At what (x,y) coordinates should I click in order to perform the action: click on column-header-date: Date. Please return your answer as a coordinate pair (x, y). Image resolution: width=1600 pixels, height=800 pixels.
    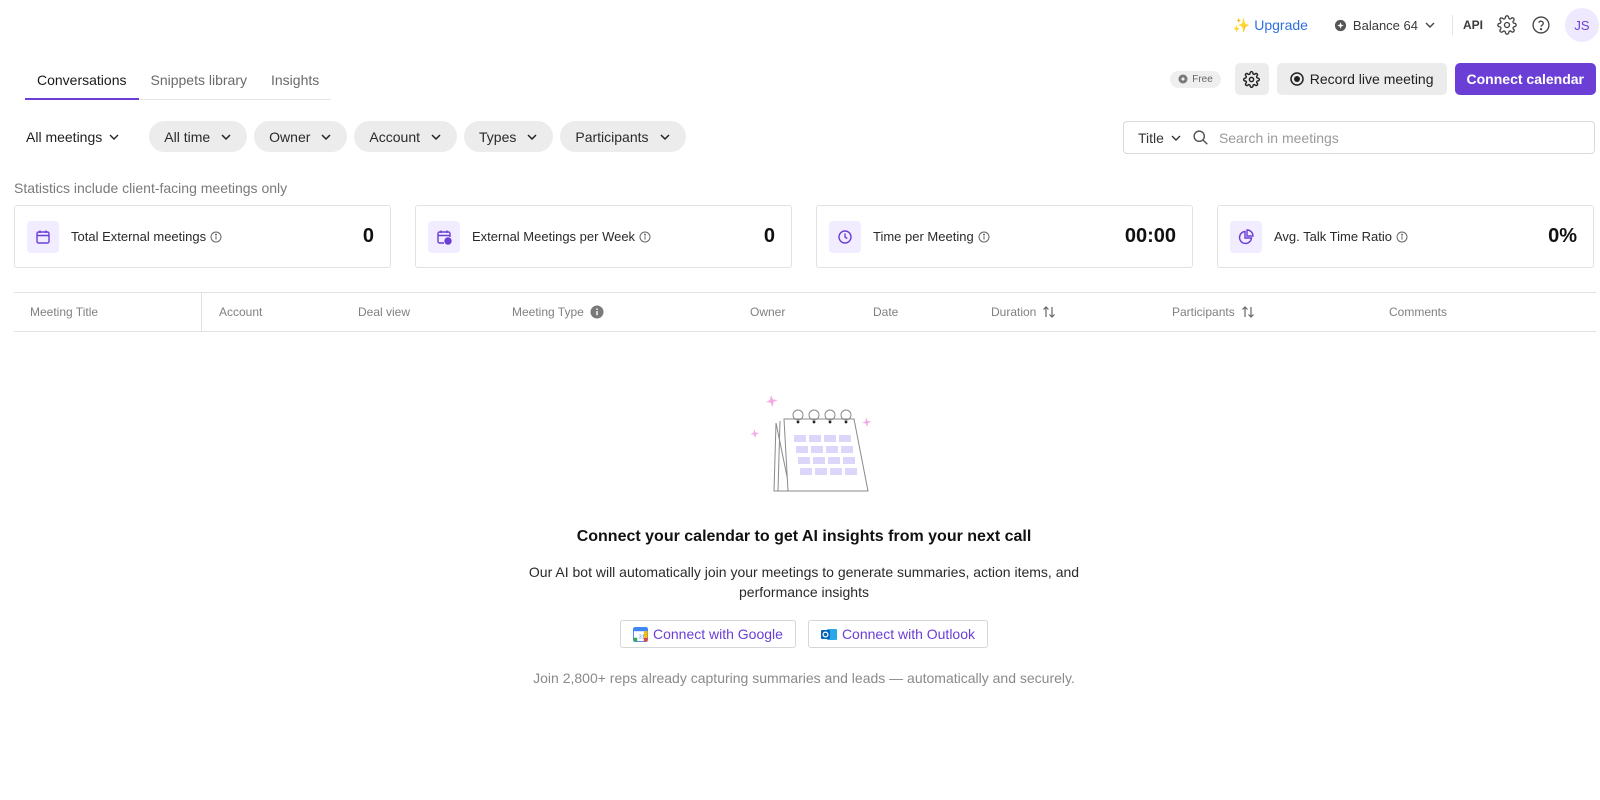
    Looking at the image, I should click on (885, 312).